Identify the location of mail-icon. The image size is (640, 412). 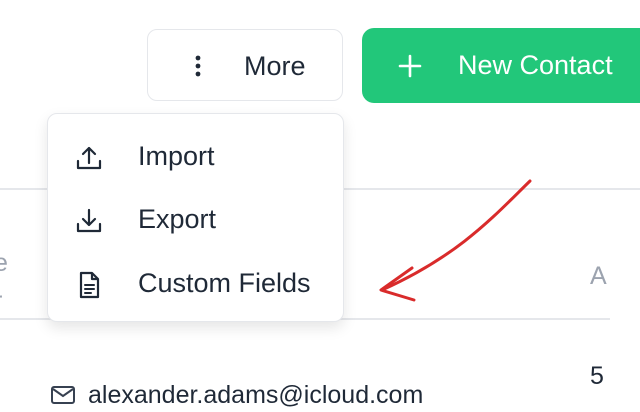
(63, 395).